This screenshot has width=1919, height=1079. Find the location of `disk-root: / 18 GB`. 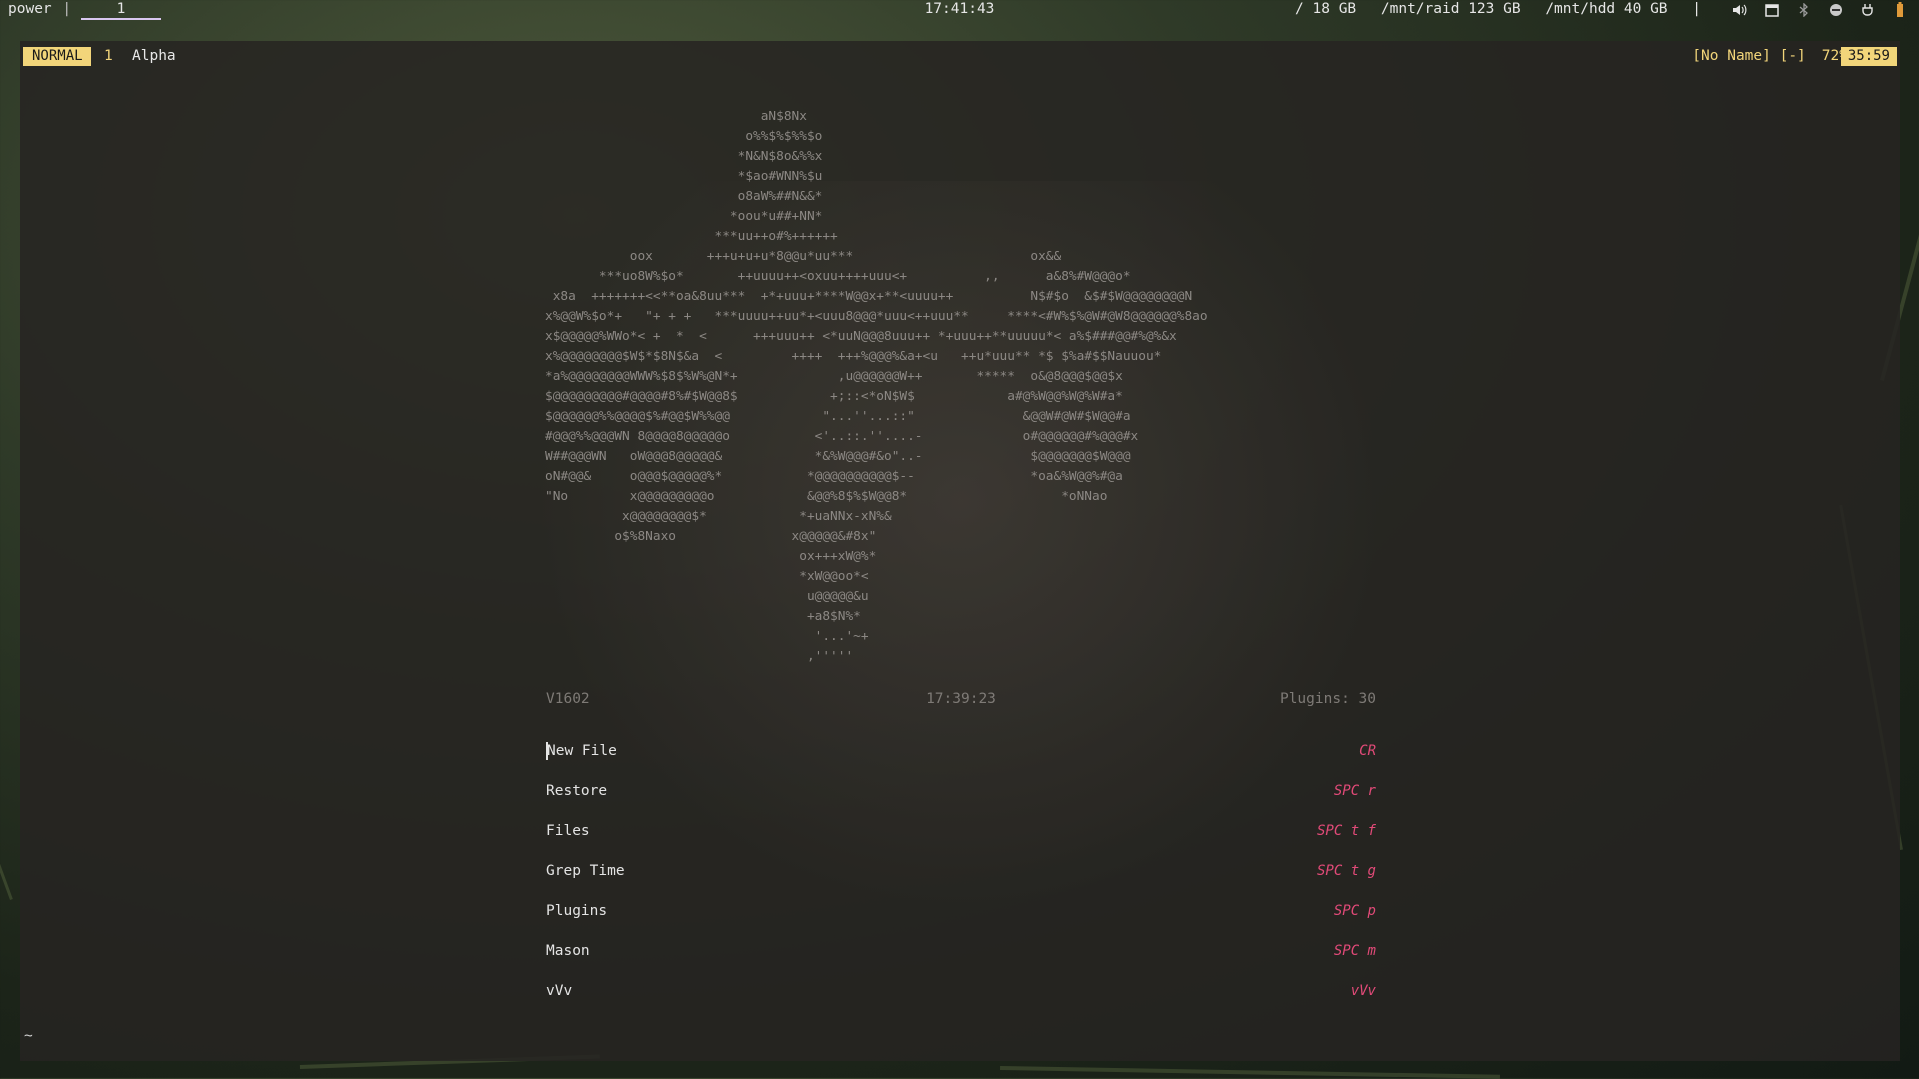

disk-root: / 18 GB is located at coordinates (1326, 9).